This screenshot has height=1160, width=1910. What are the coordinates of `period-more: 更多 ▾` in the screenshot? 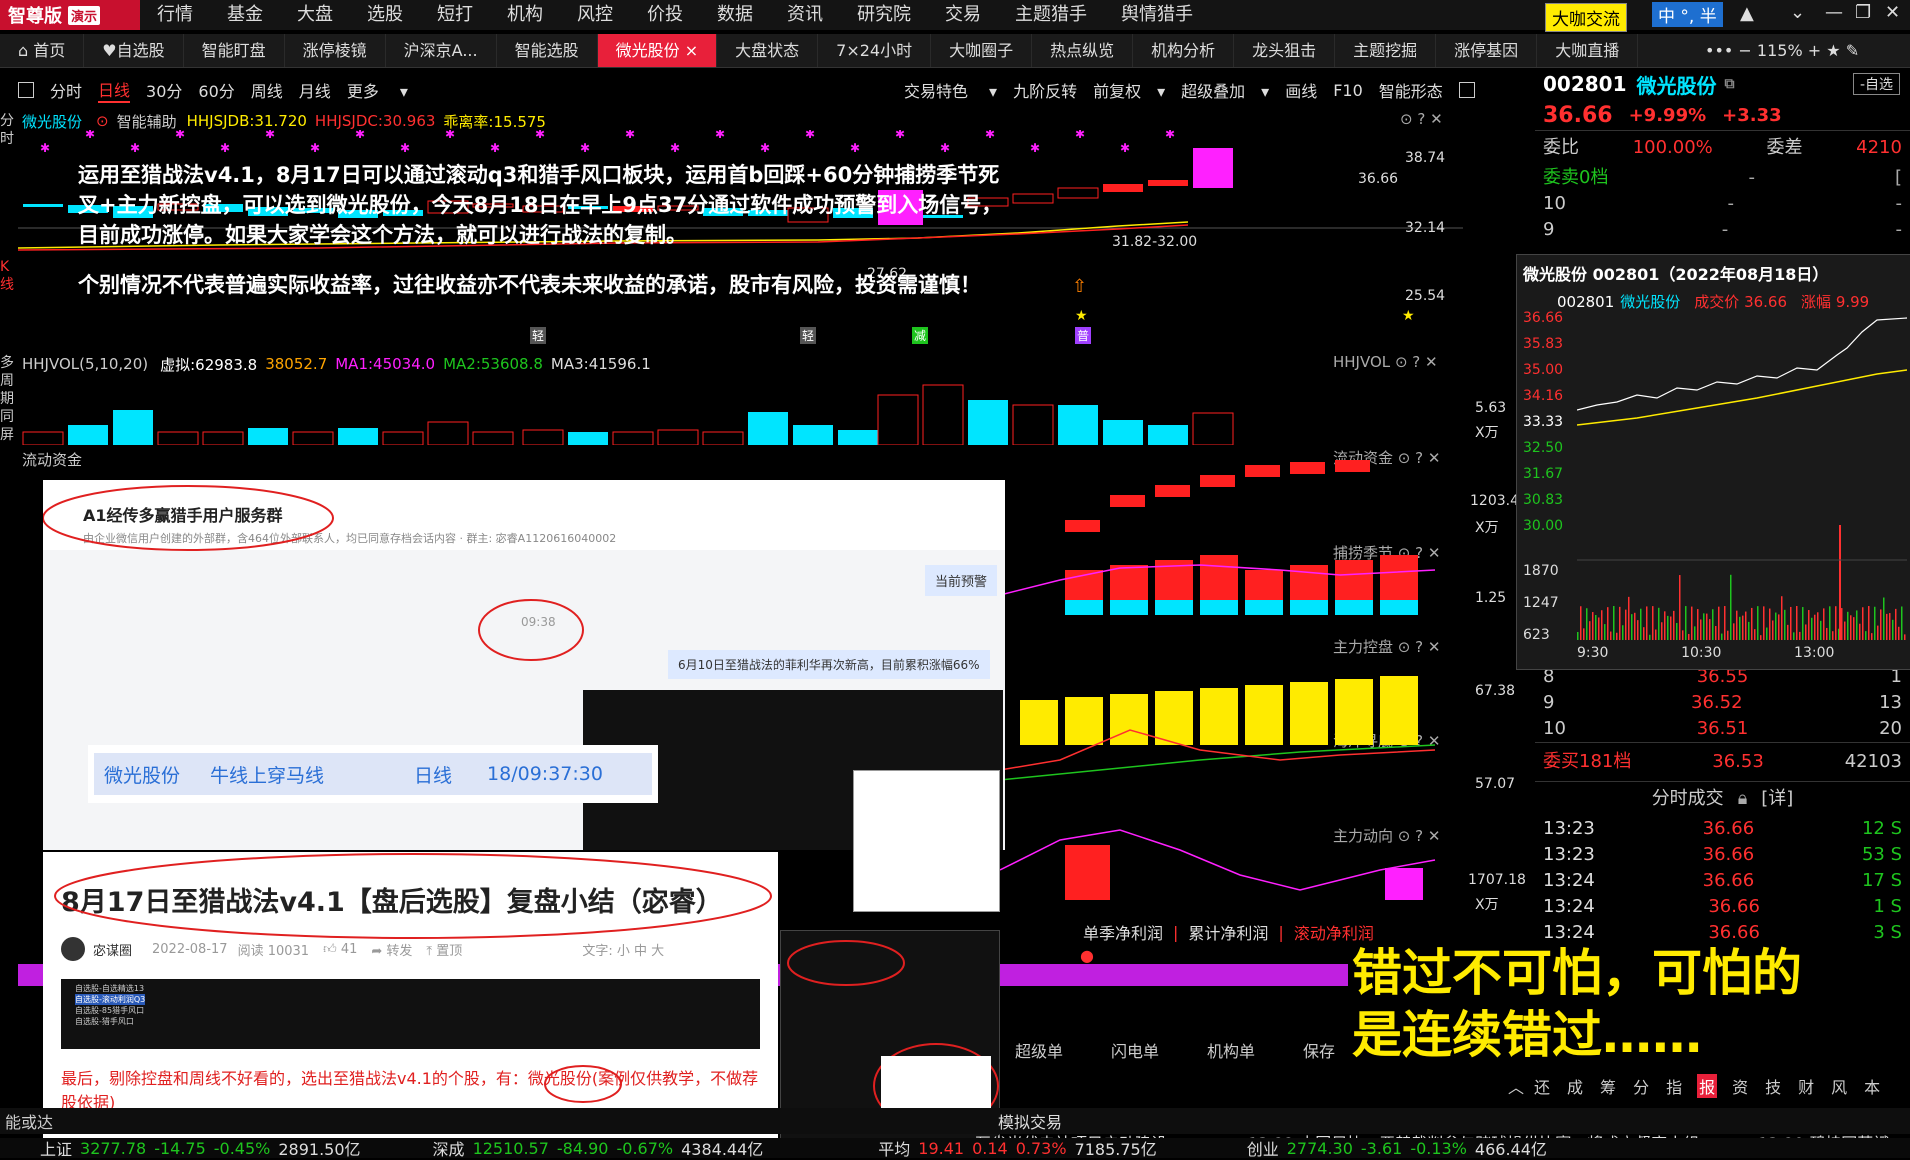 It's located at (377, 90).